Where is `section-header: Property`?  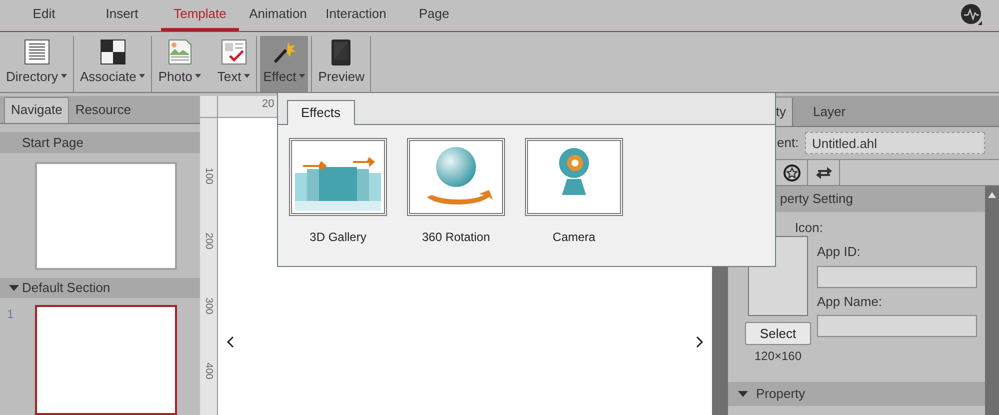 section-header: Property is located at coordinates (856, 394).